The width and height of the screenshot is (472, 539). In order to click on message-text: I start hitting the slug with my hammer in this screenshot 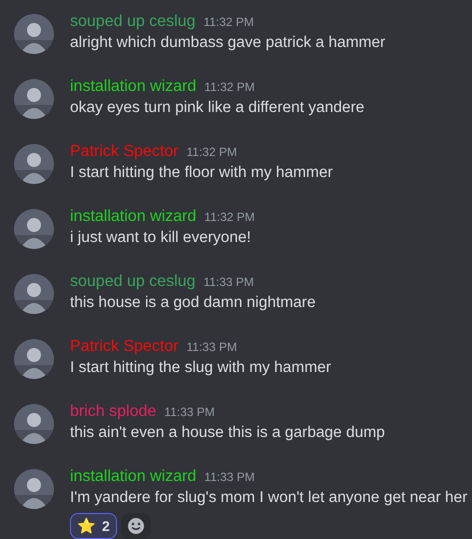, I will do `click(201, 368)`.